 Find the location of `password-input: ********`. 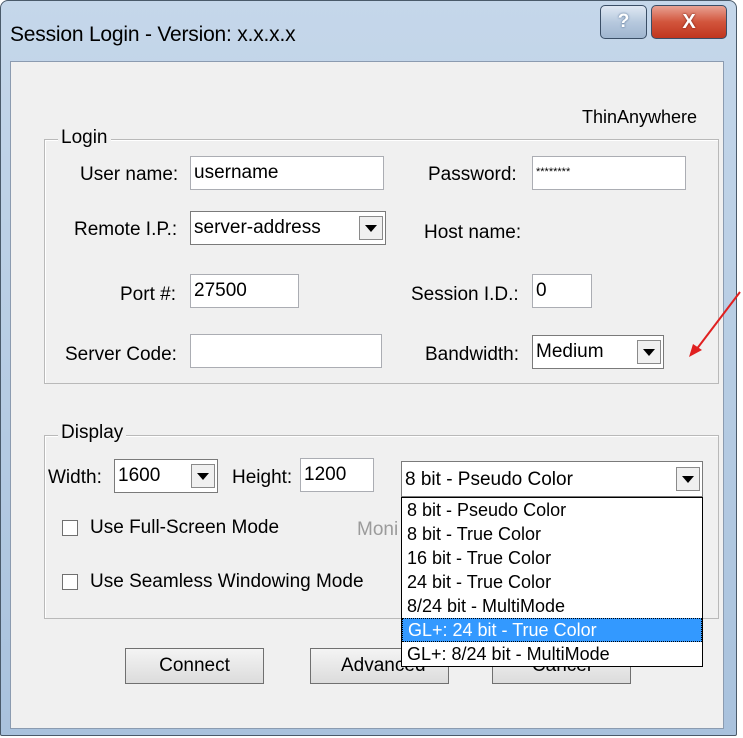

password-input: ******** is located at coordinates (609, 173).